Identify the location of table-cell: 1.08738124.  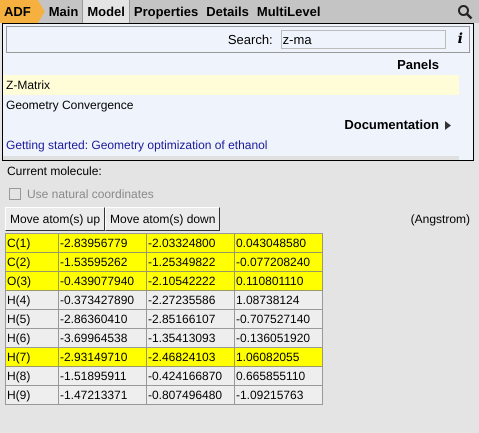
(279, 300).